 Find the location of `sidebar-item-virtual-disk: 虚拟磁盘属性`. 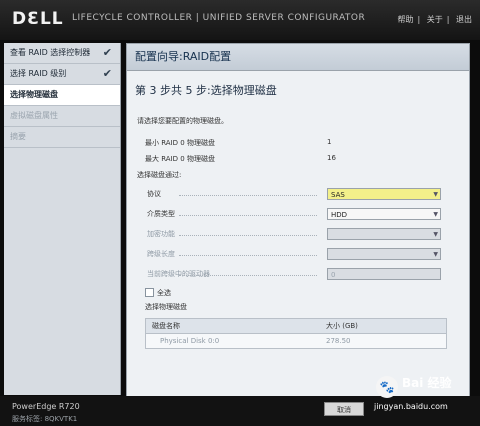

sidebar-item-virtual-disk: 虚拟磁盘属性 is located at coordinates (62, 116).